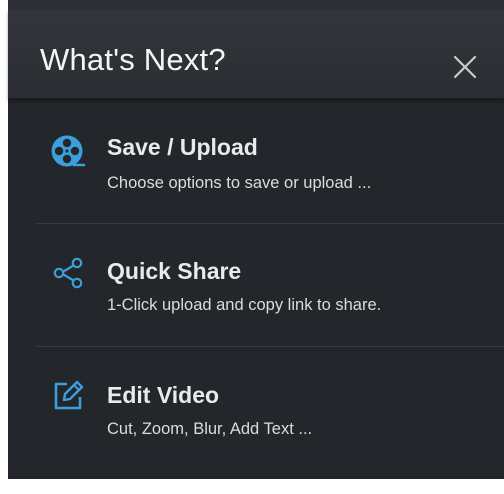 Image resolution: width=504 pixels, height=494 pixels. Describe the element at coordinates (256, 5) in the screenshot. I see `top-strip` at that location.